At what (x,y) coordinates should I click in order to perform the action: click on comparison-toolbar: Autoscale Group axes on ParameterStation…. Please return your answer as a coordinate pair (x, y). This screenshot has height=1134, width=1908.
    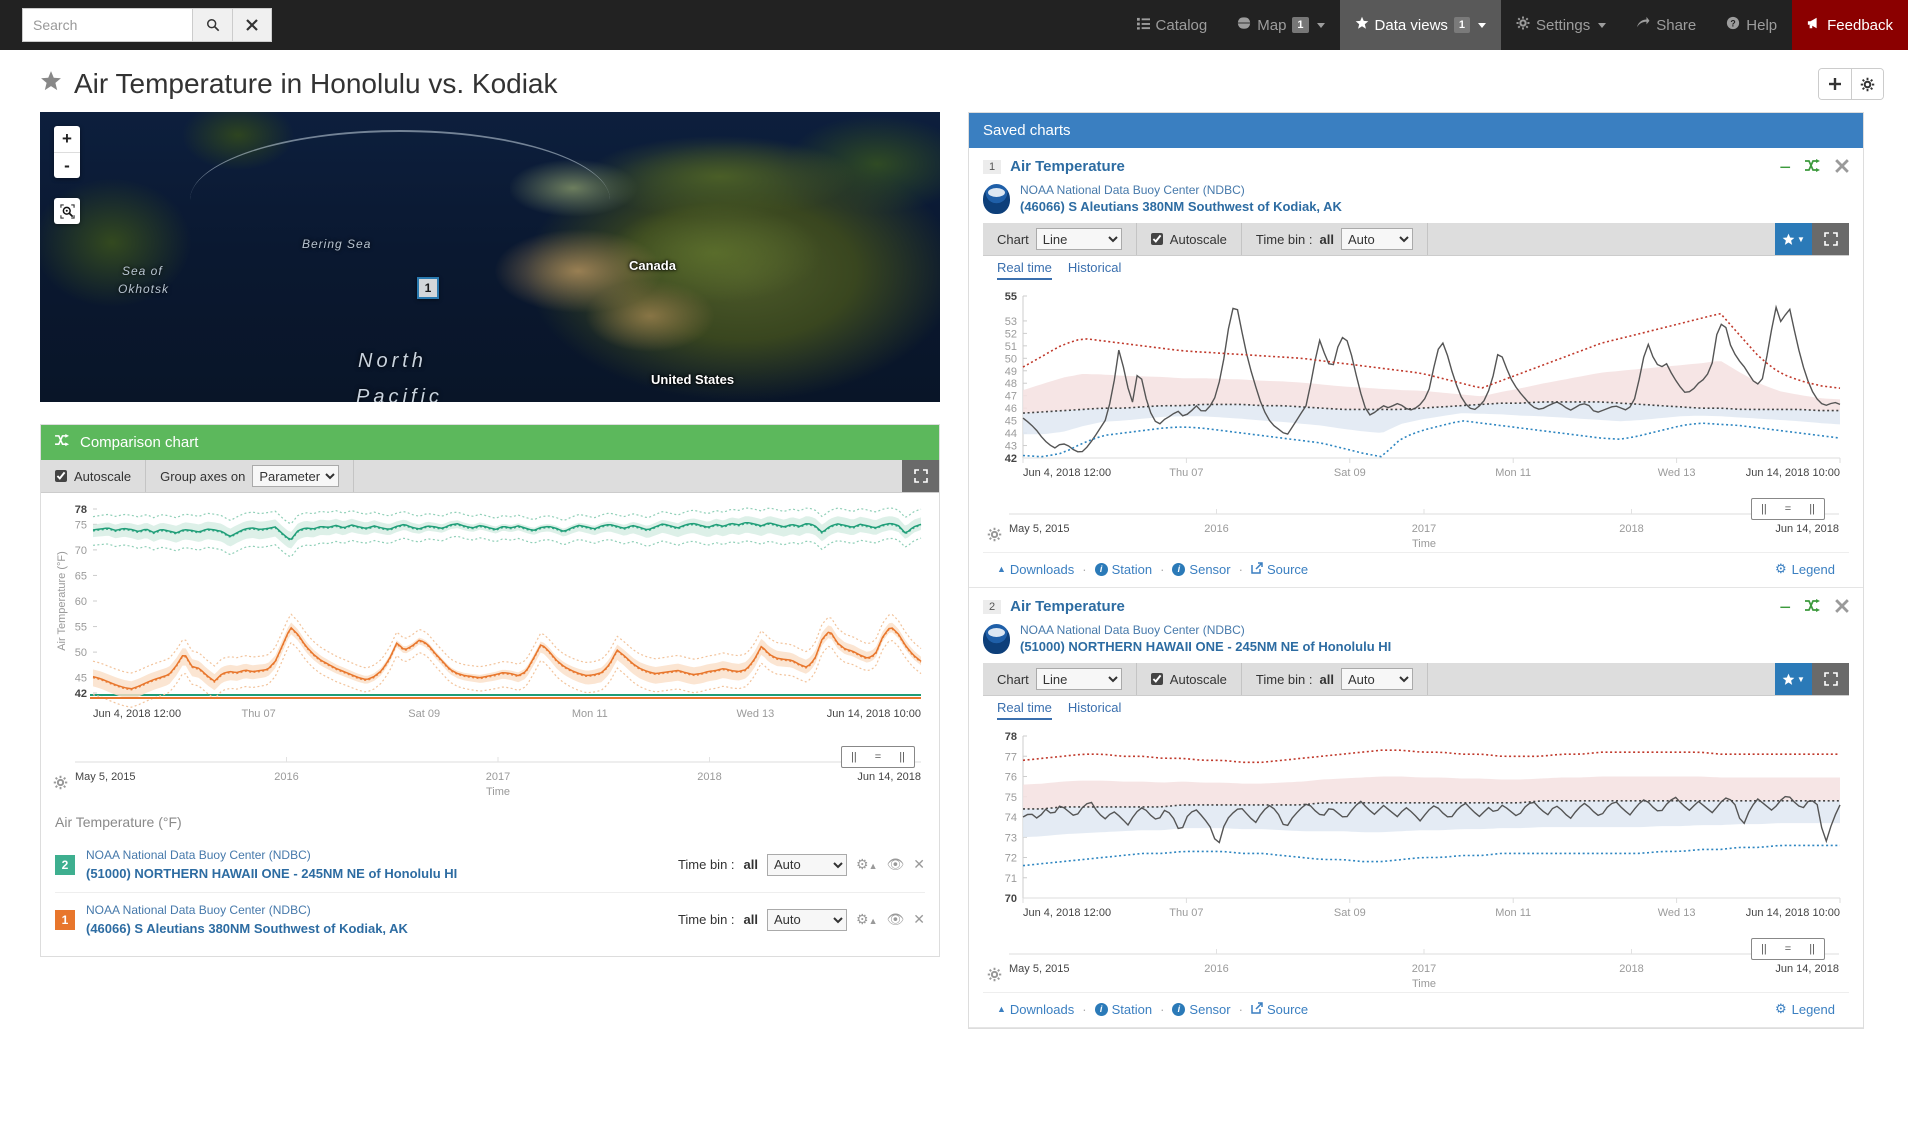
    Looking at the image, I should click on (490, 476).